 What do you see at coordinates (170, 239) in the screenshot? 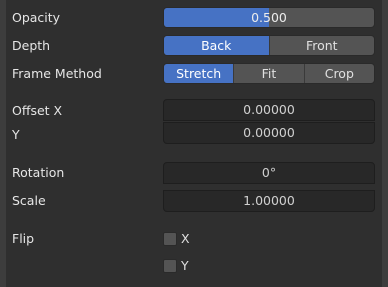
I see `flip-x-checkbox-box` at bounding box center [170, 239].